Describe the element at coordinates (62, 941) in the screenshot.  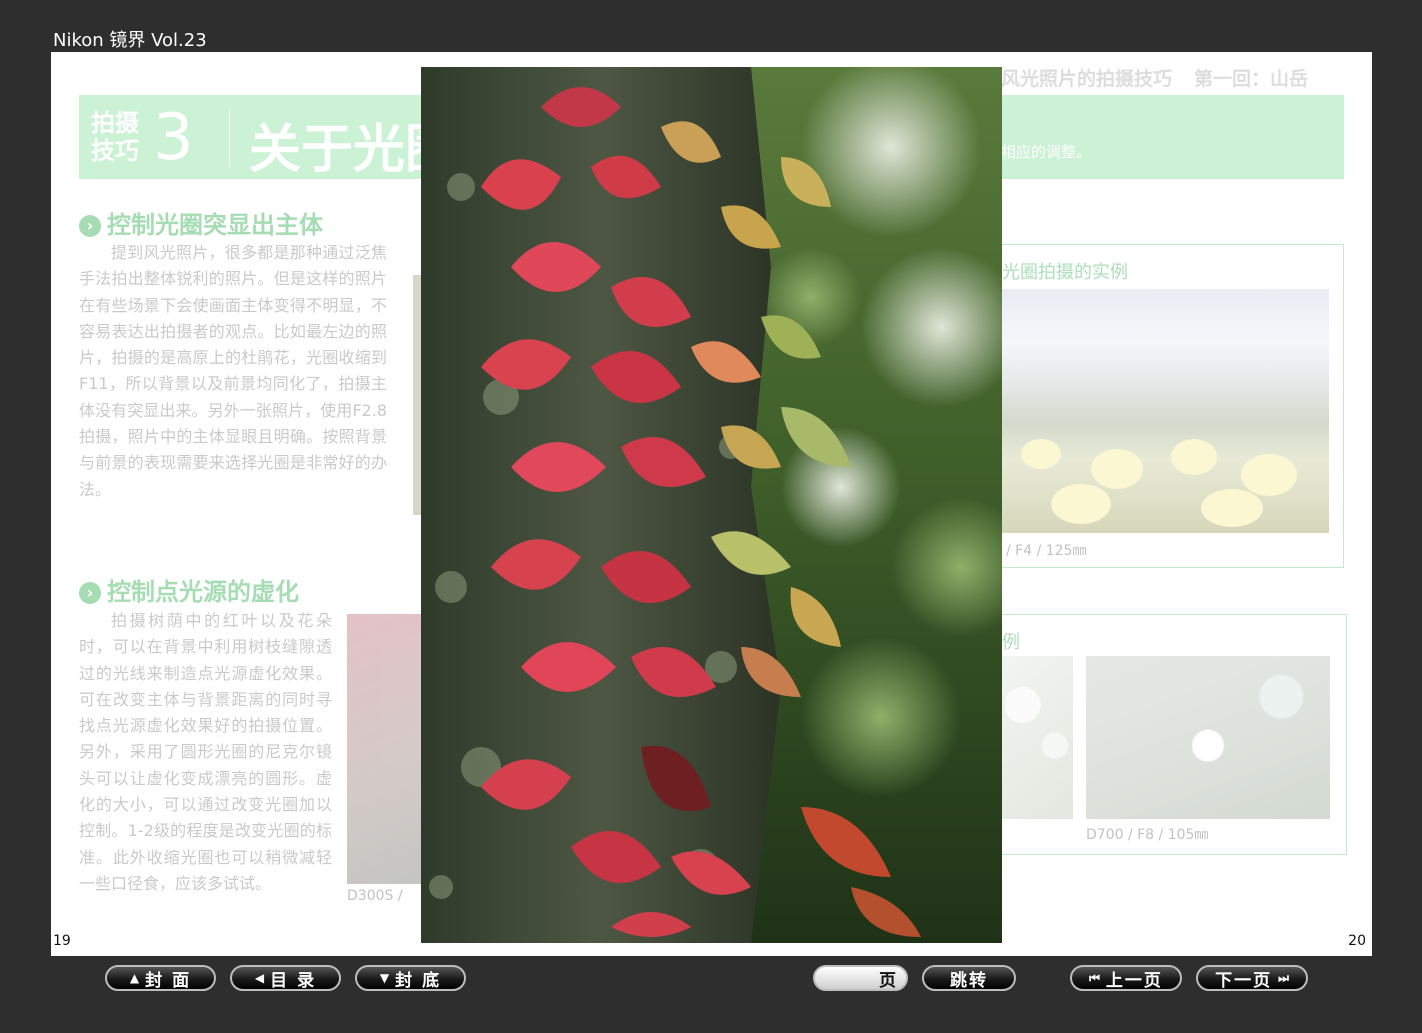
I see `left-page-number: 19` at that location.